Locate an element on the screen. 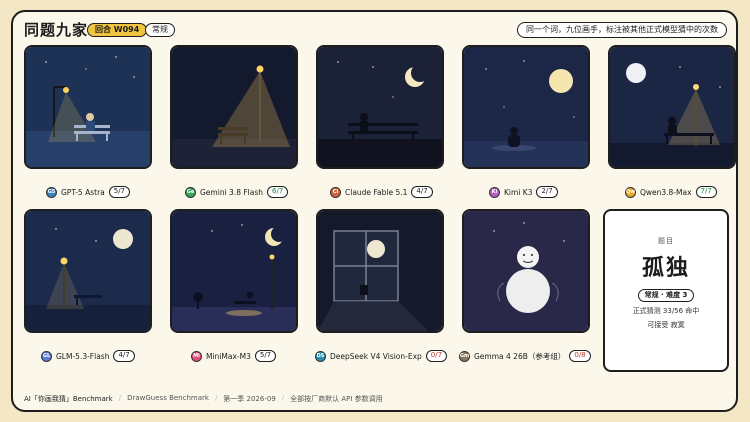 The image size is (750, 422). model-avatar-icon: Ge is located at coordinates (190, 192).